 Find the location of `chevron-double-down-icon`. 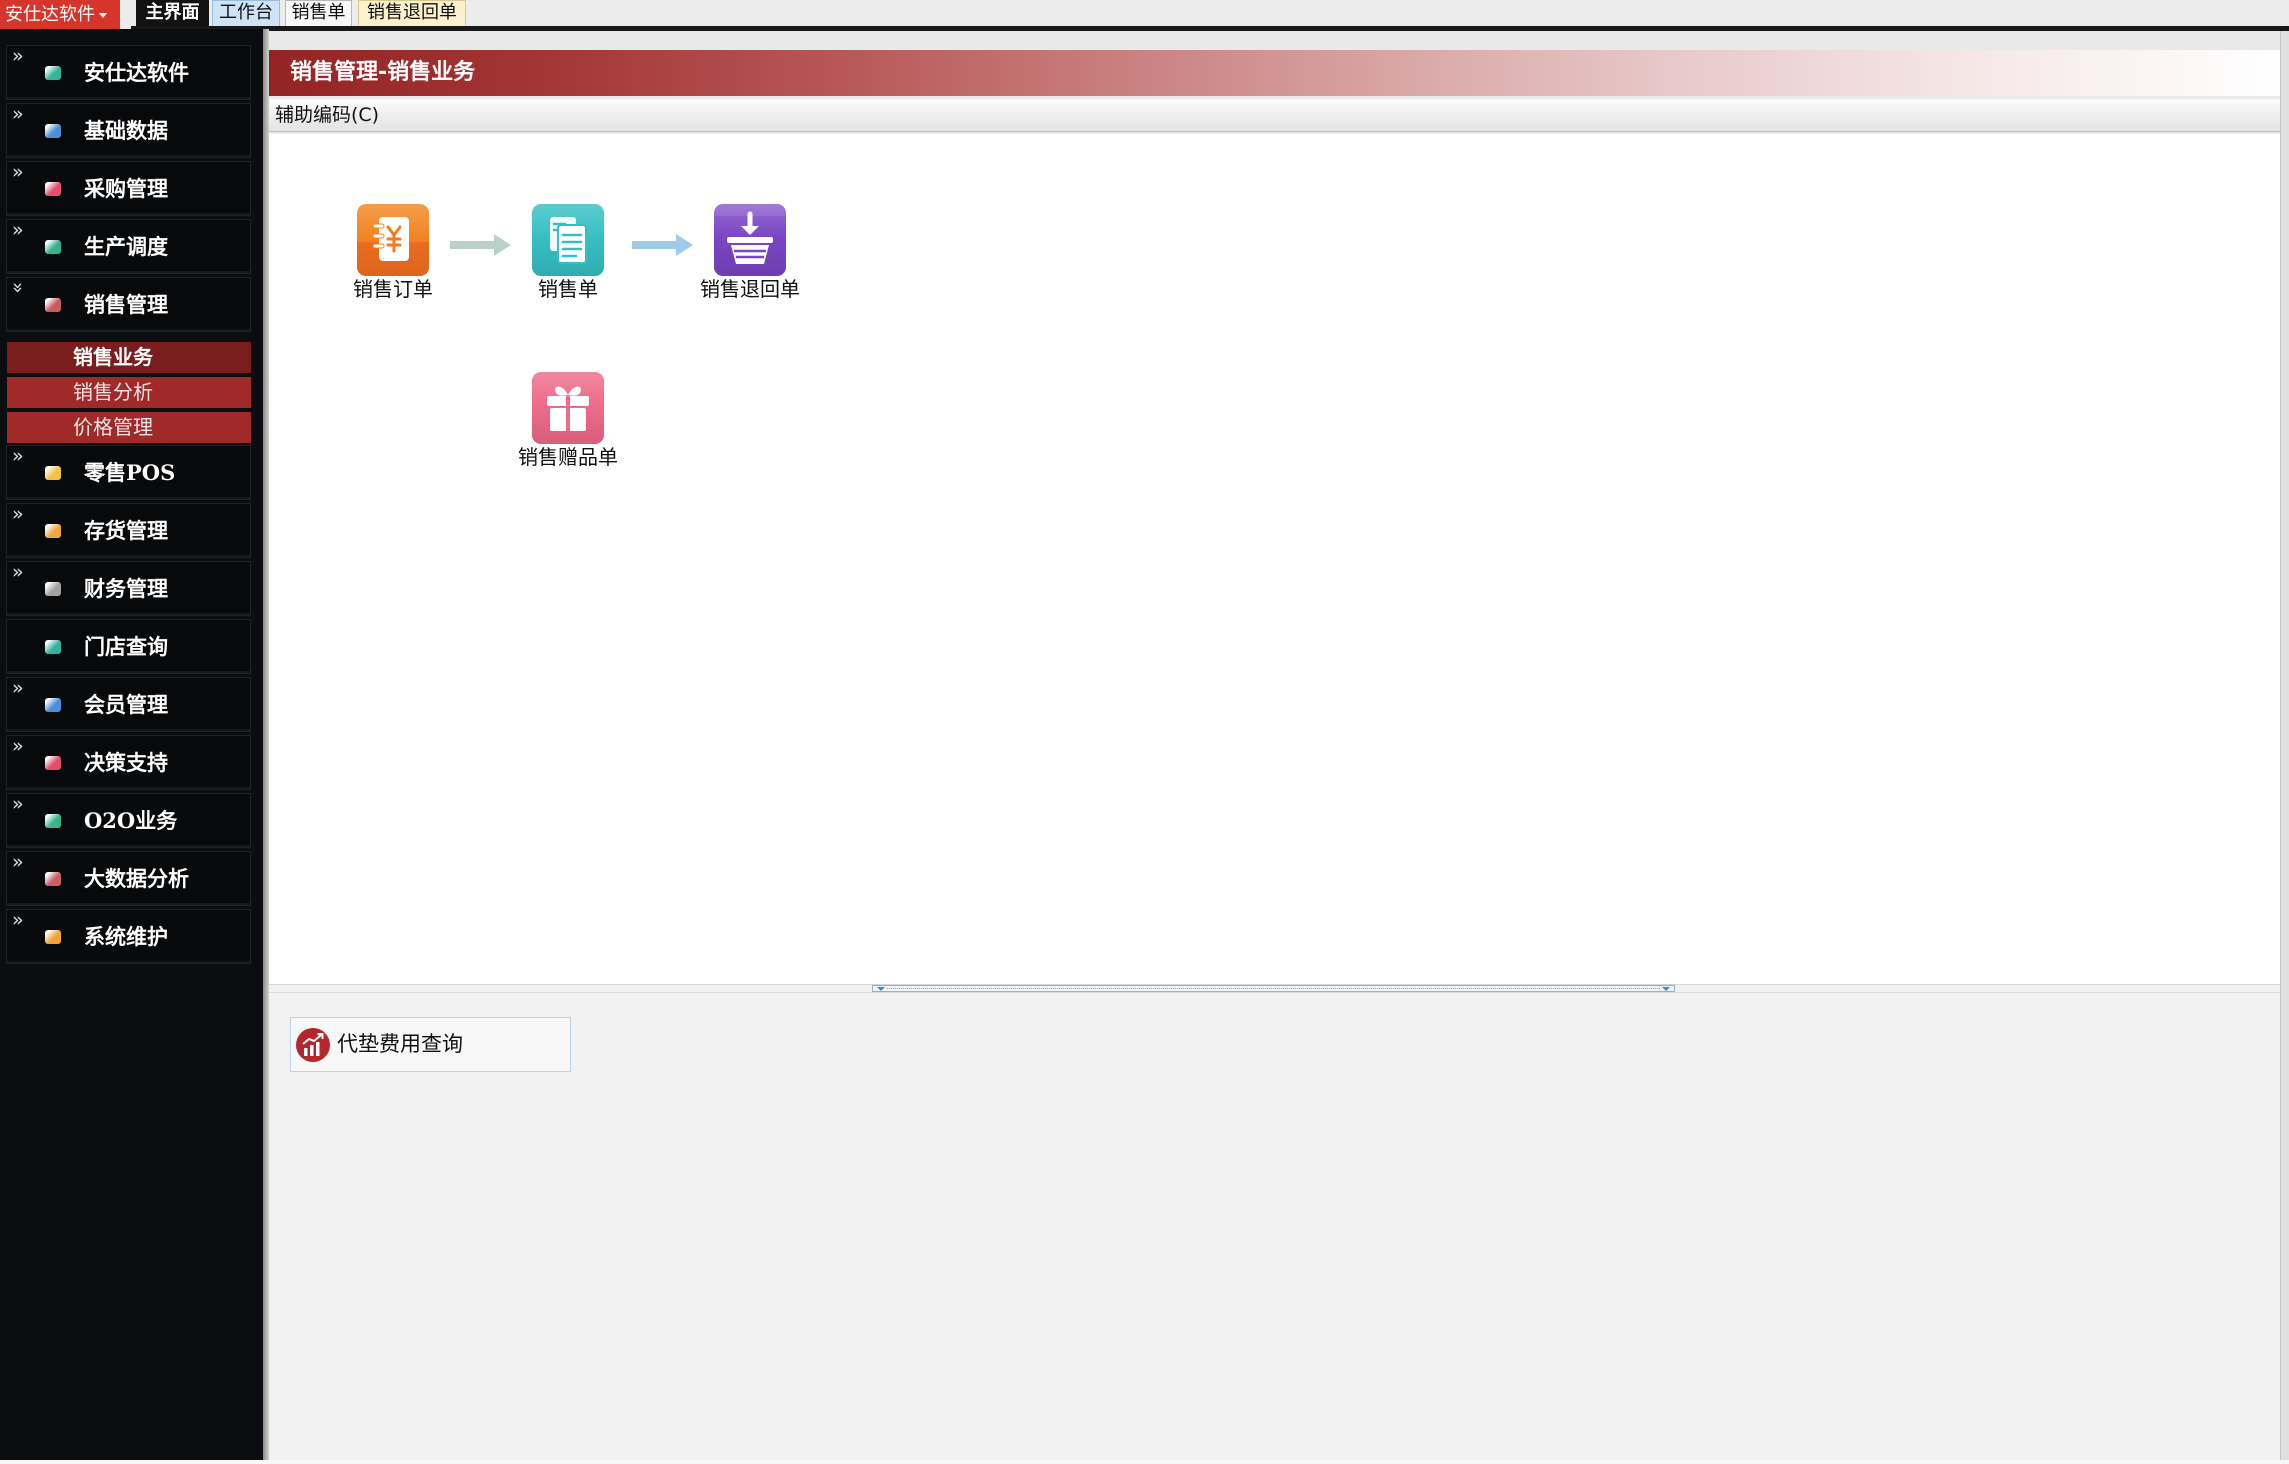

chevron-double-down-icon is located at coordinates (19, 290).